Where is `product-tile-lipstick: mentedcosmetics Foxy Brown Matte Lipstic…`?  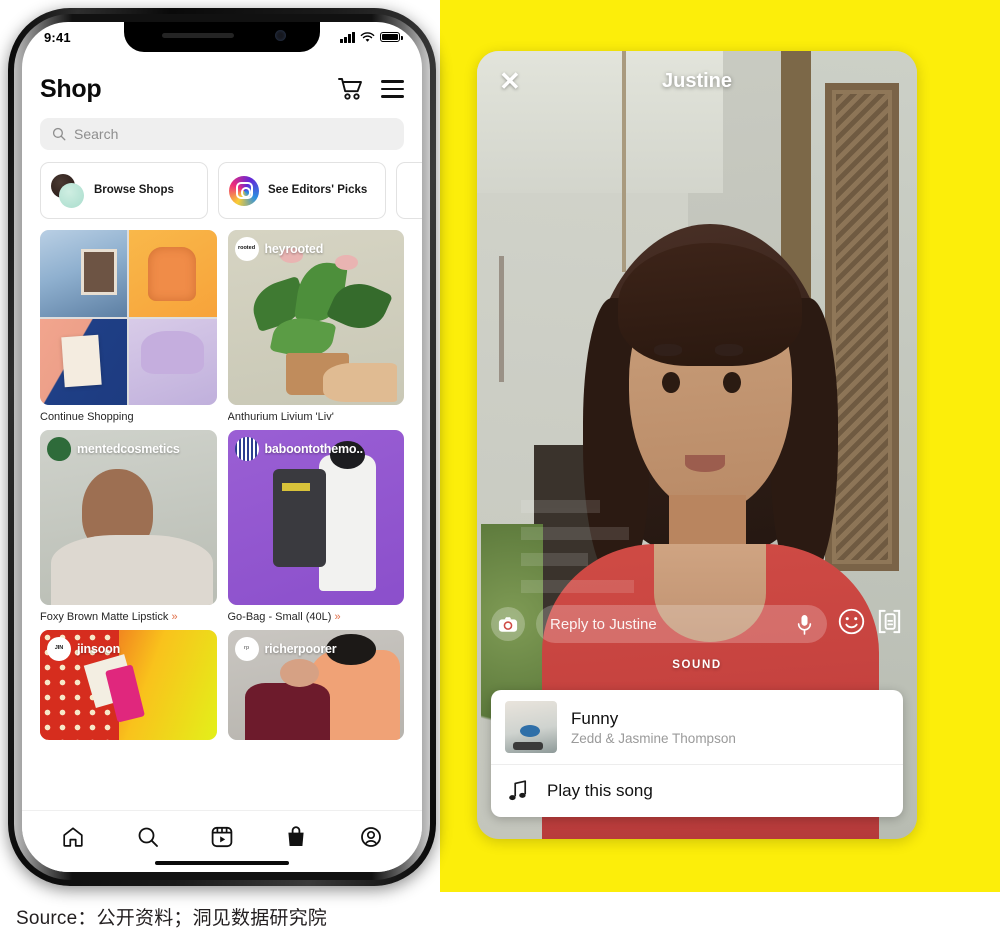 product-tile-lipstick: mentedcosmetics Foxy Brown Matte Lipstic… is located at coordinates (128, 526).